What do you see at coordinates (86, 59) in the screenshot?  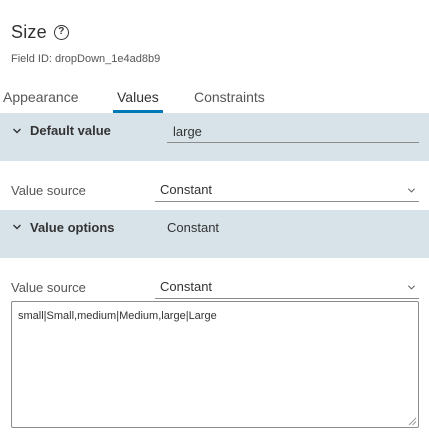 I see `field-id: Field ID: dropDown_1e4ad8b9` at bounding box center [86, 59].